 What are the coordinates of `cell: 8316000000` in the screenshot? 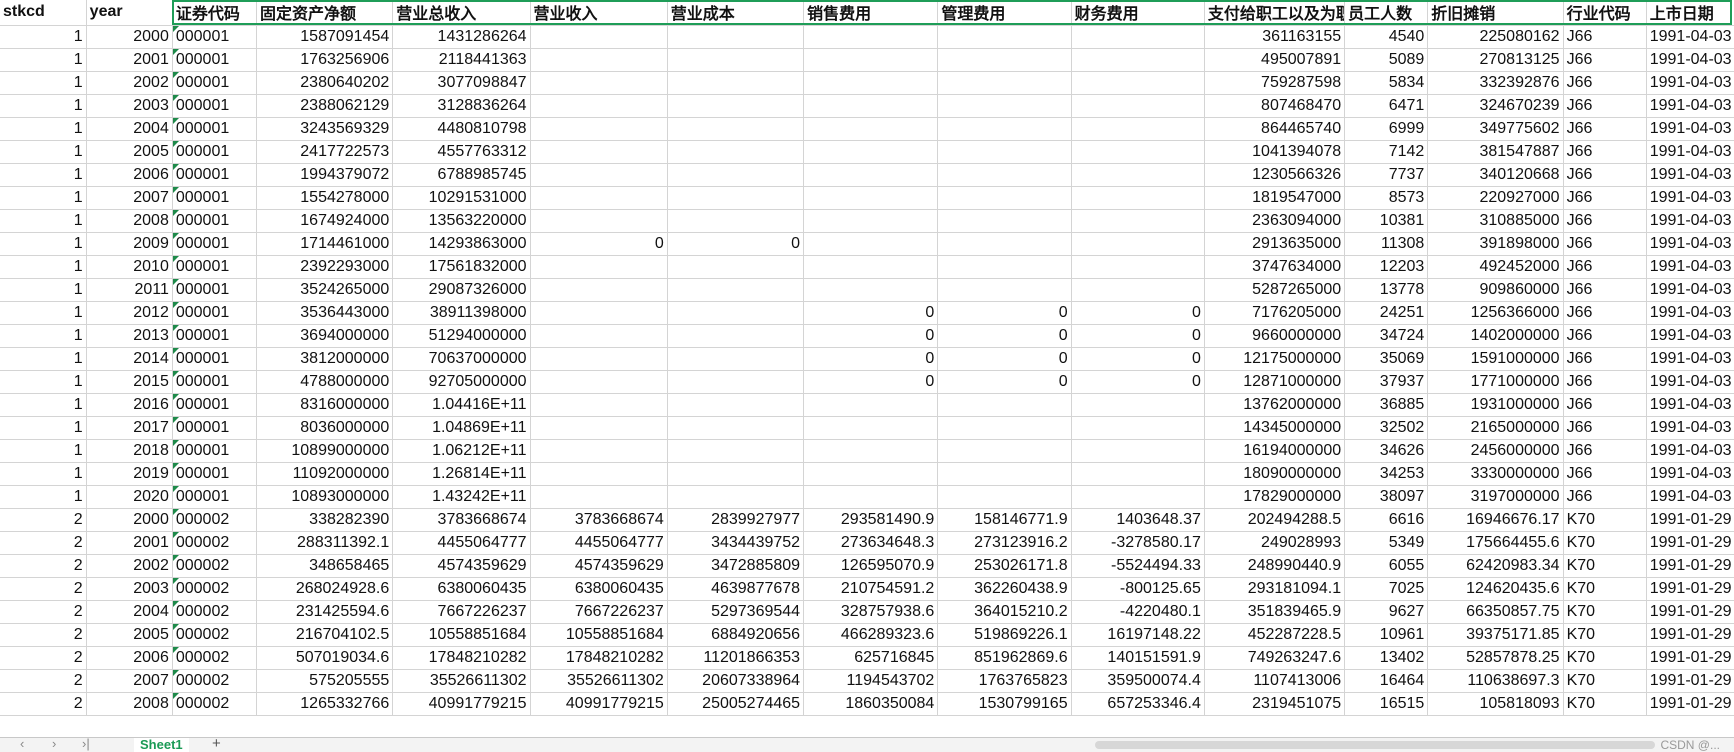 It's located at (325, 405).